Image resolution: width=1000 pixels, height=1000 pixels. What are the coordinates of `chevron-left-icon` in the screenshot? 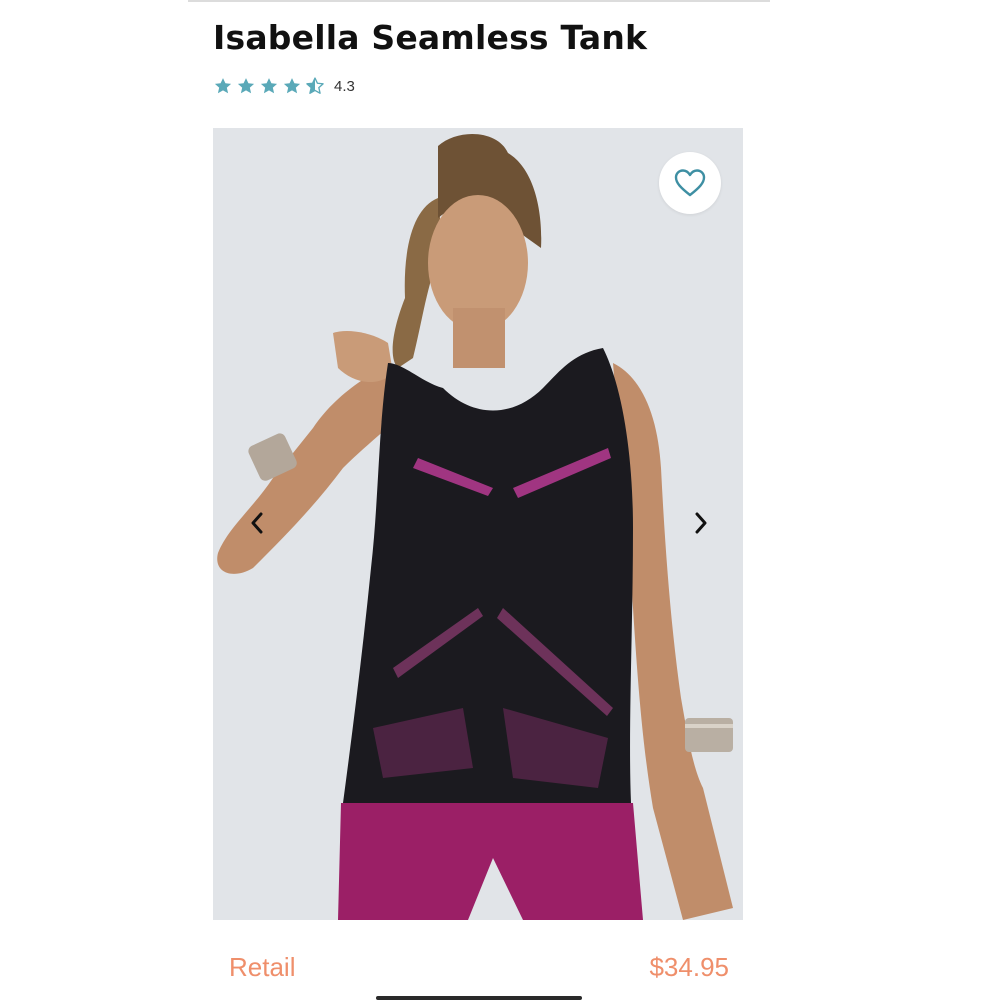 It's located at (257, 523).